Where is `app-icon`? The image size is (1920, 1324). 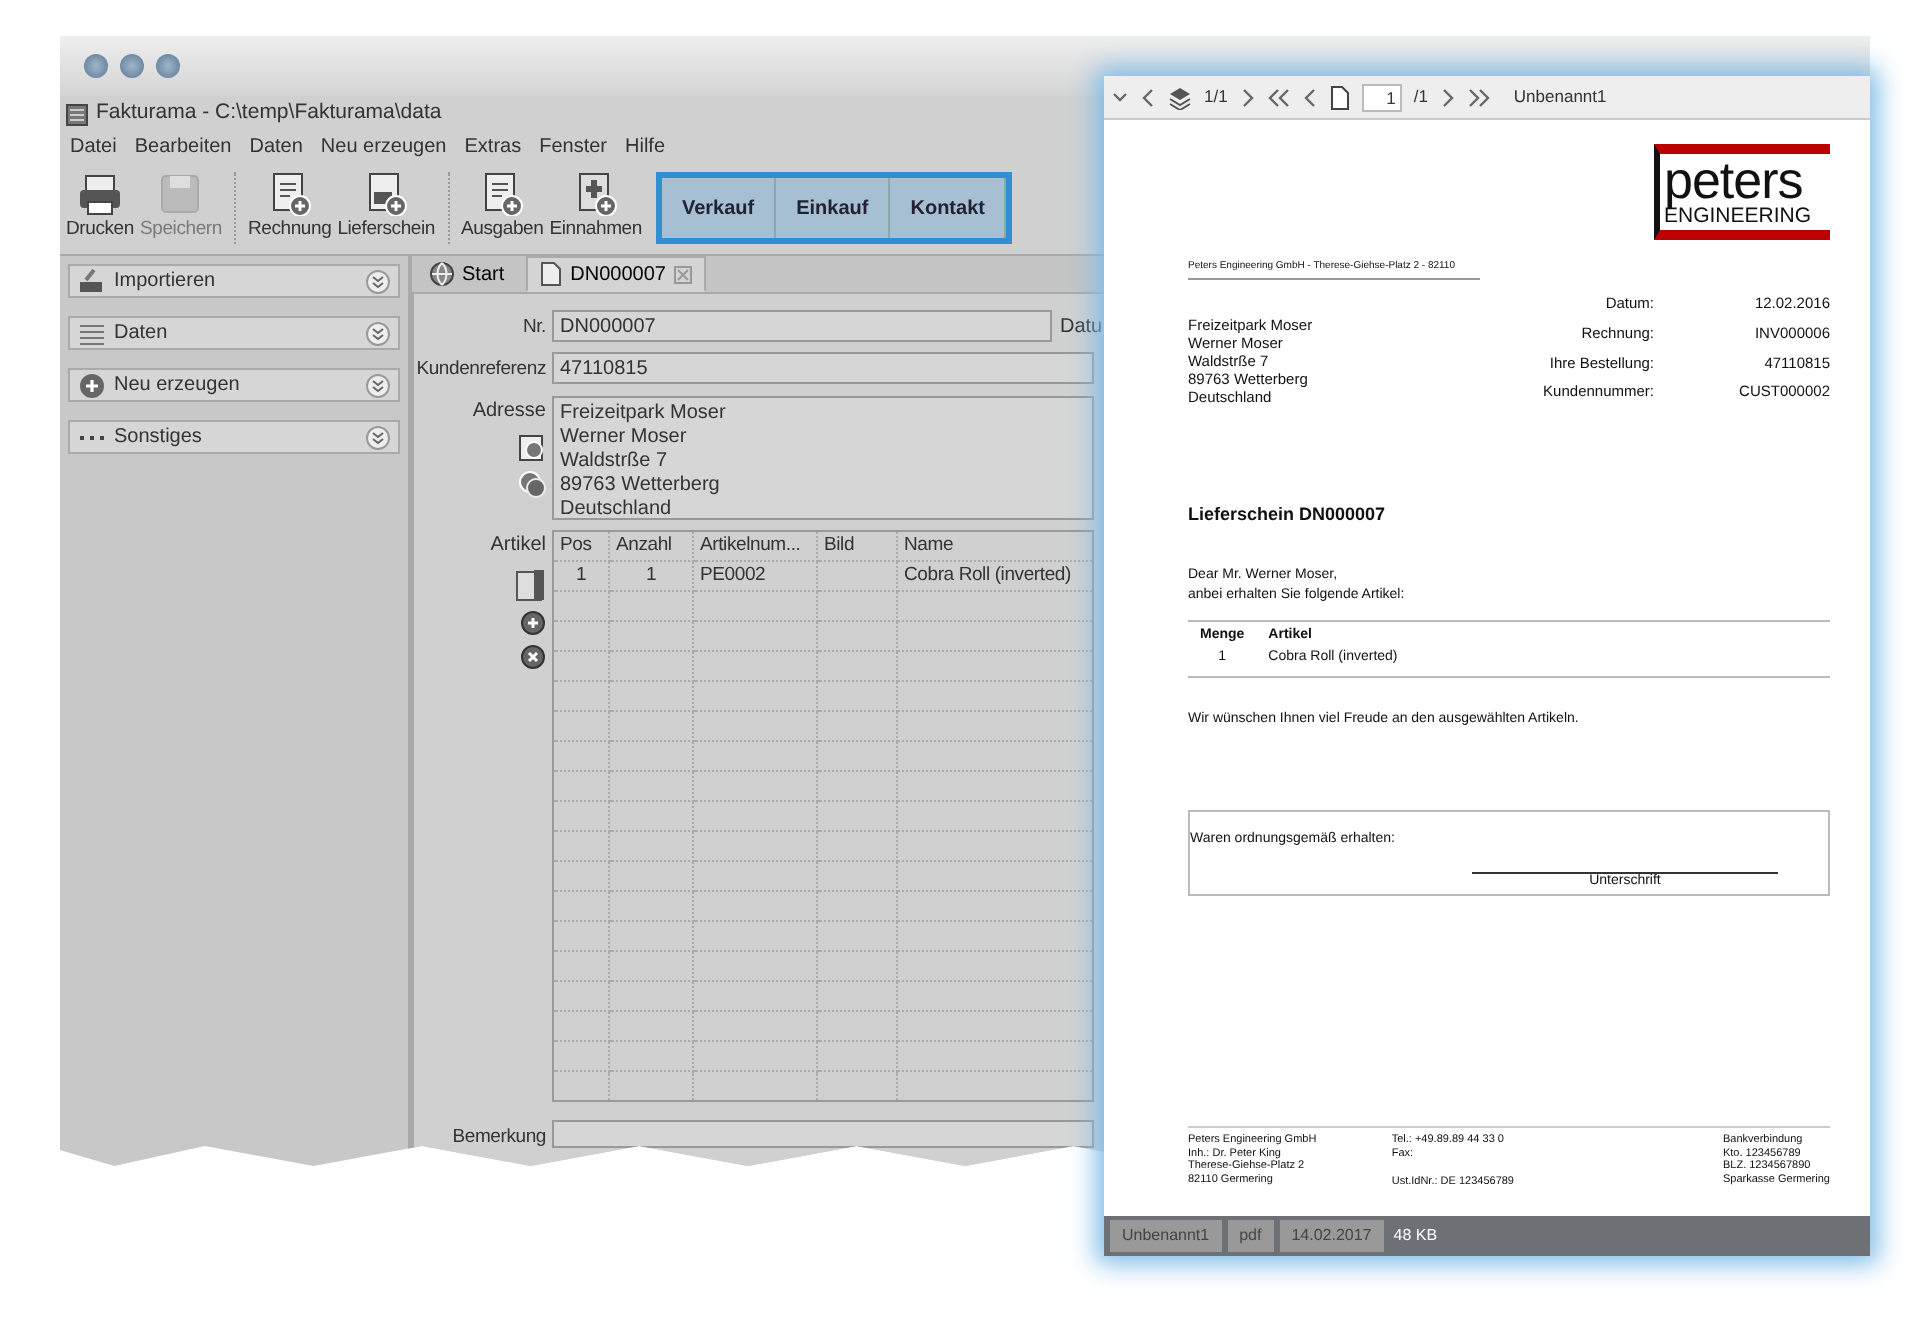
app-icon is located at coordinates (77, 114).